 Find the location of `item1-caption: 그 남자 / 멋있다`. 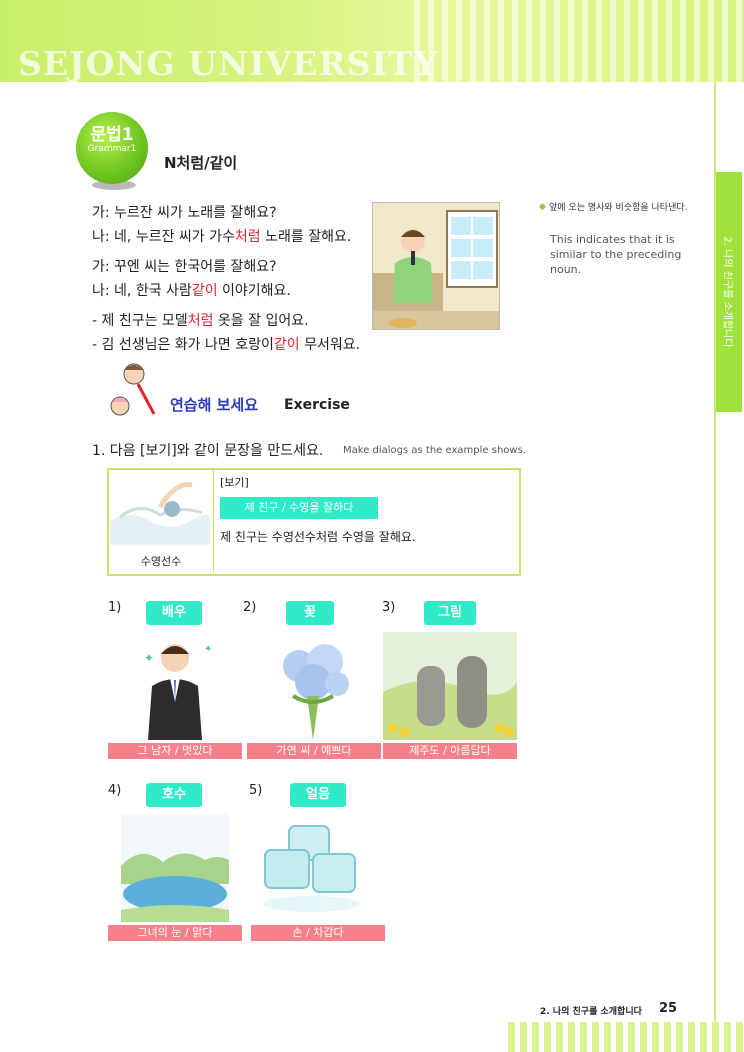

item1-caption: 그 남자 / 멋있다 is located at coordinates (175, 751).